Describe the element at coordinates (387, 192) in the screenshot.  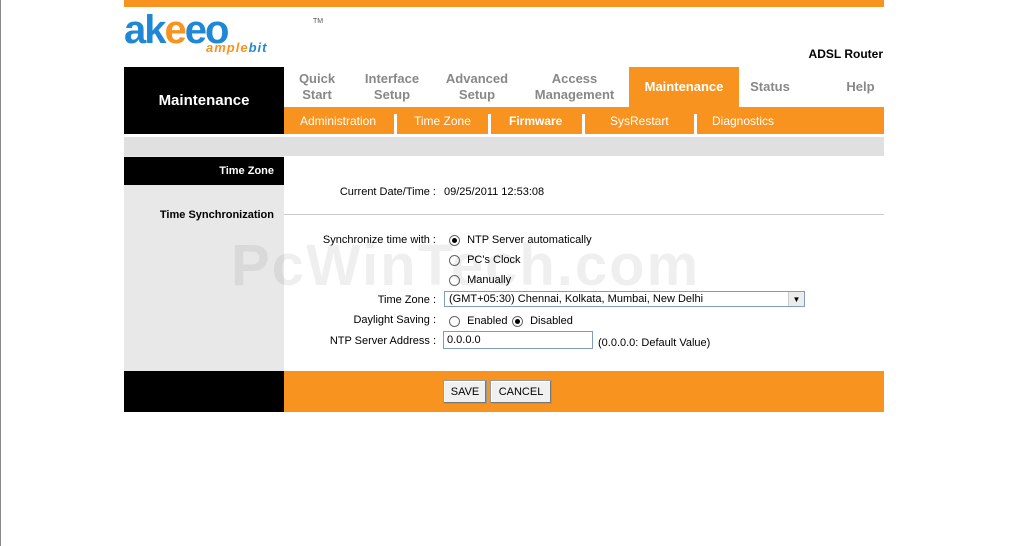
I see `current-datetime-label: Current Date/Time :` at that location.